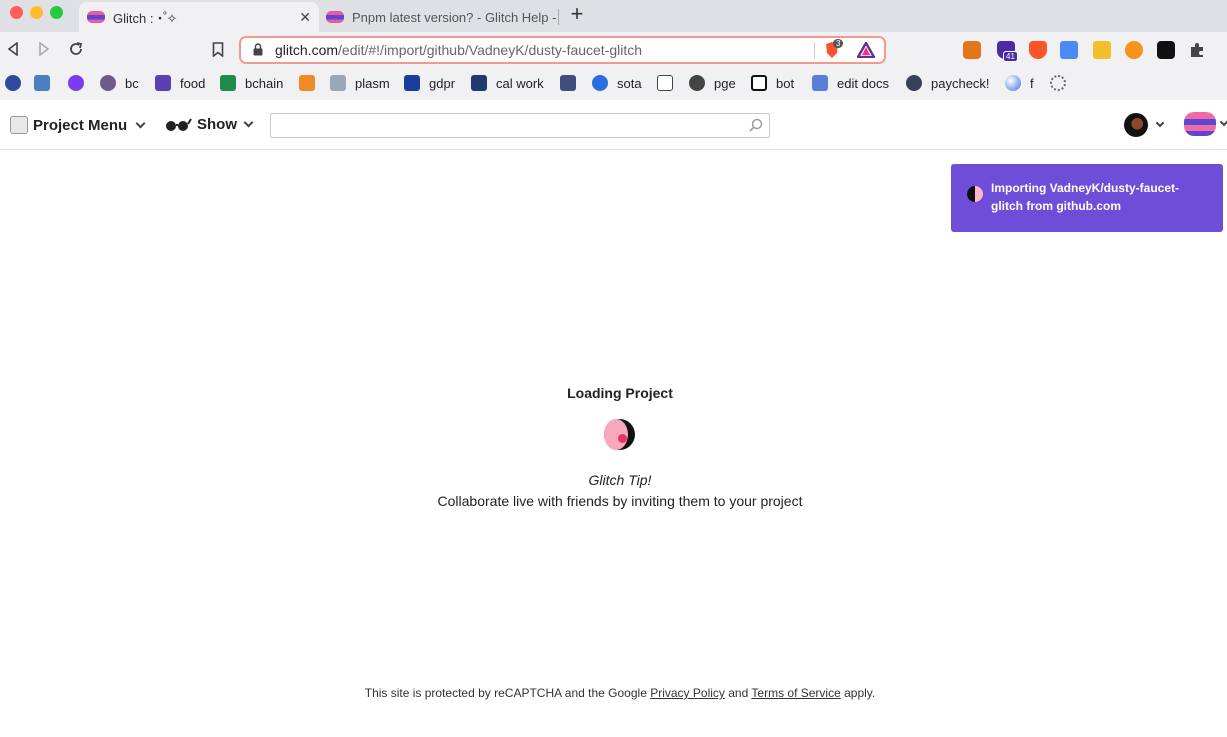 This screenshot has height=737, width=1227. What do you see at coordinates (620, 480) in the screenshot?
I see `tip-title: Glitch Tip!` at bounding box center [620, 480].